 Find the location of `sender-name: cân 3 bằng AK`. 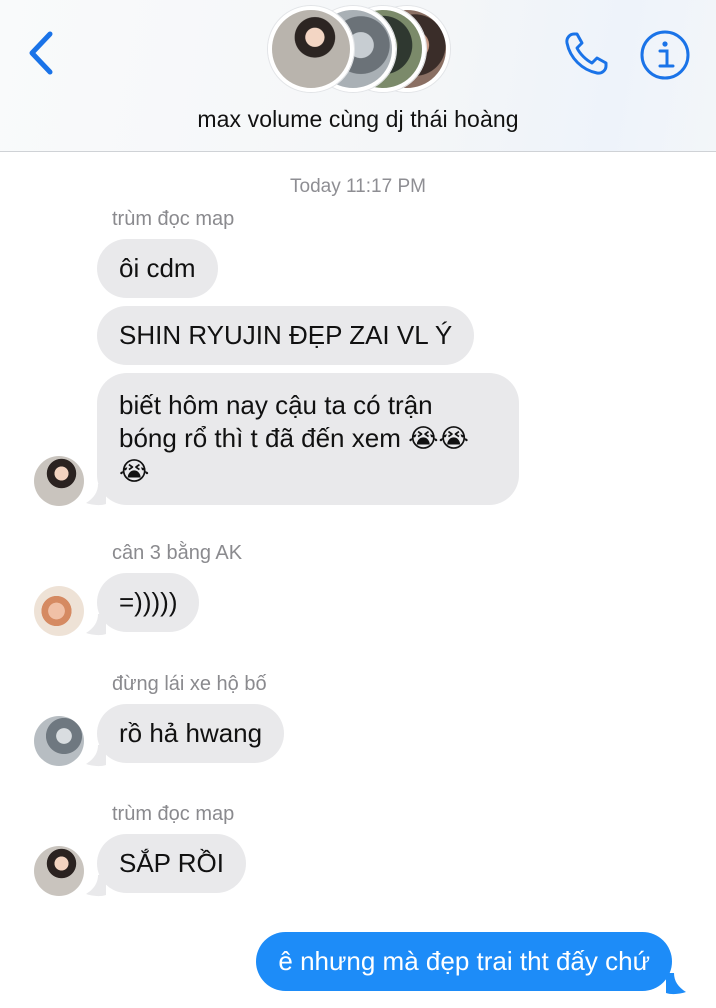

sender-name: cân 3 bằng AK is located at coordinates (177, 553).